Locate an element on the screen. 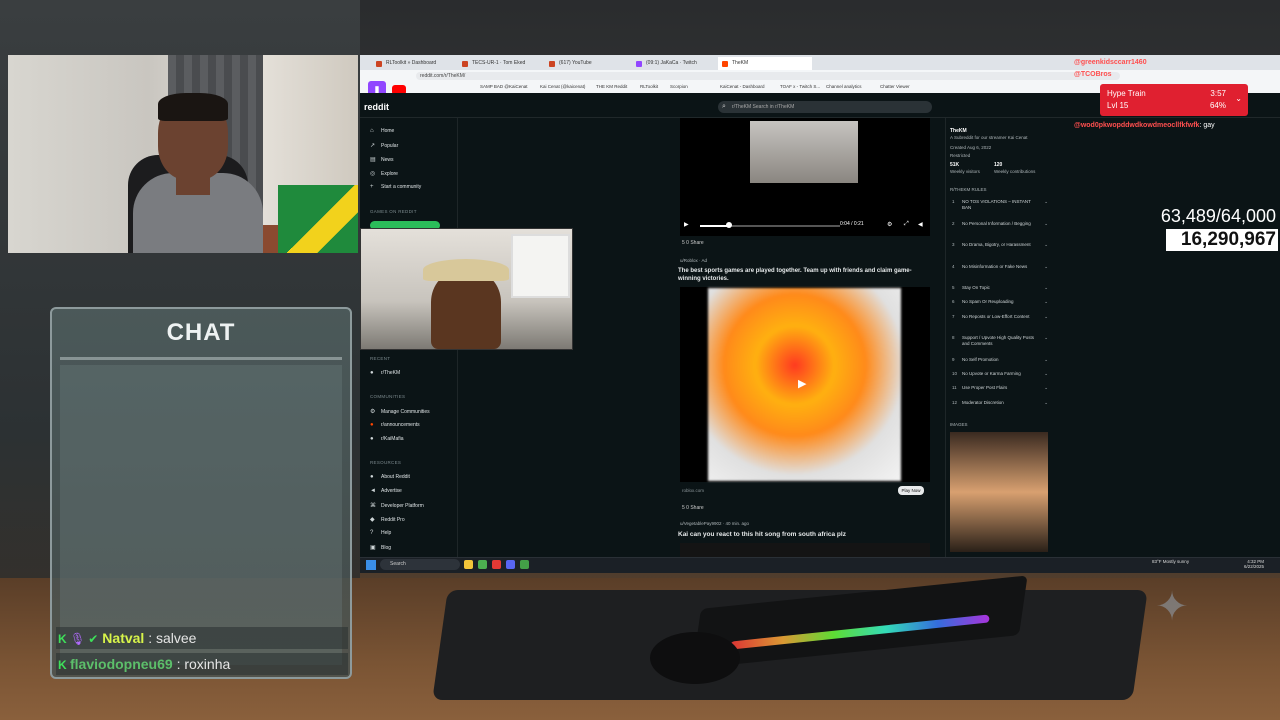  hype-train-timer: 3:57 is located at coordinates (1218, 93).